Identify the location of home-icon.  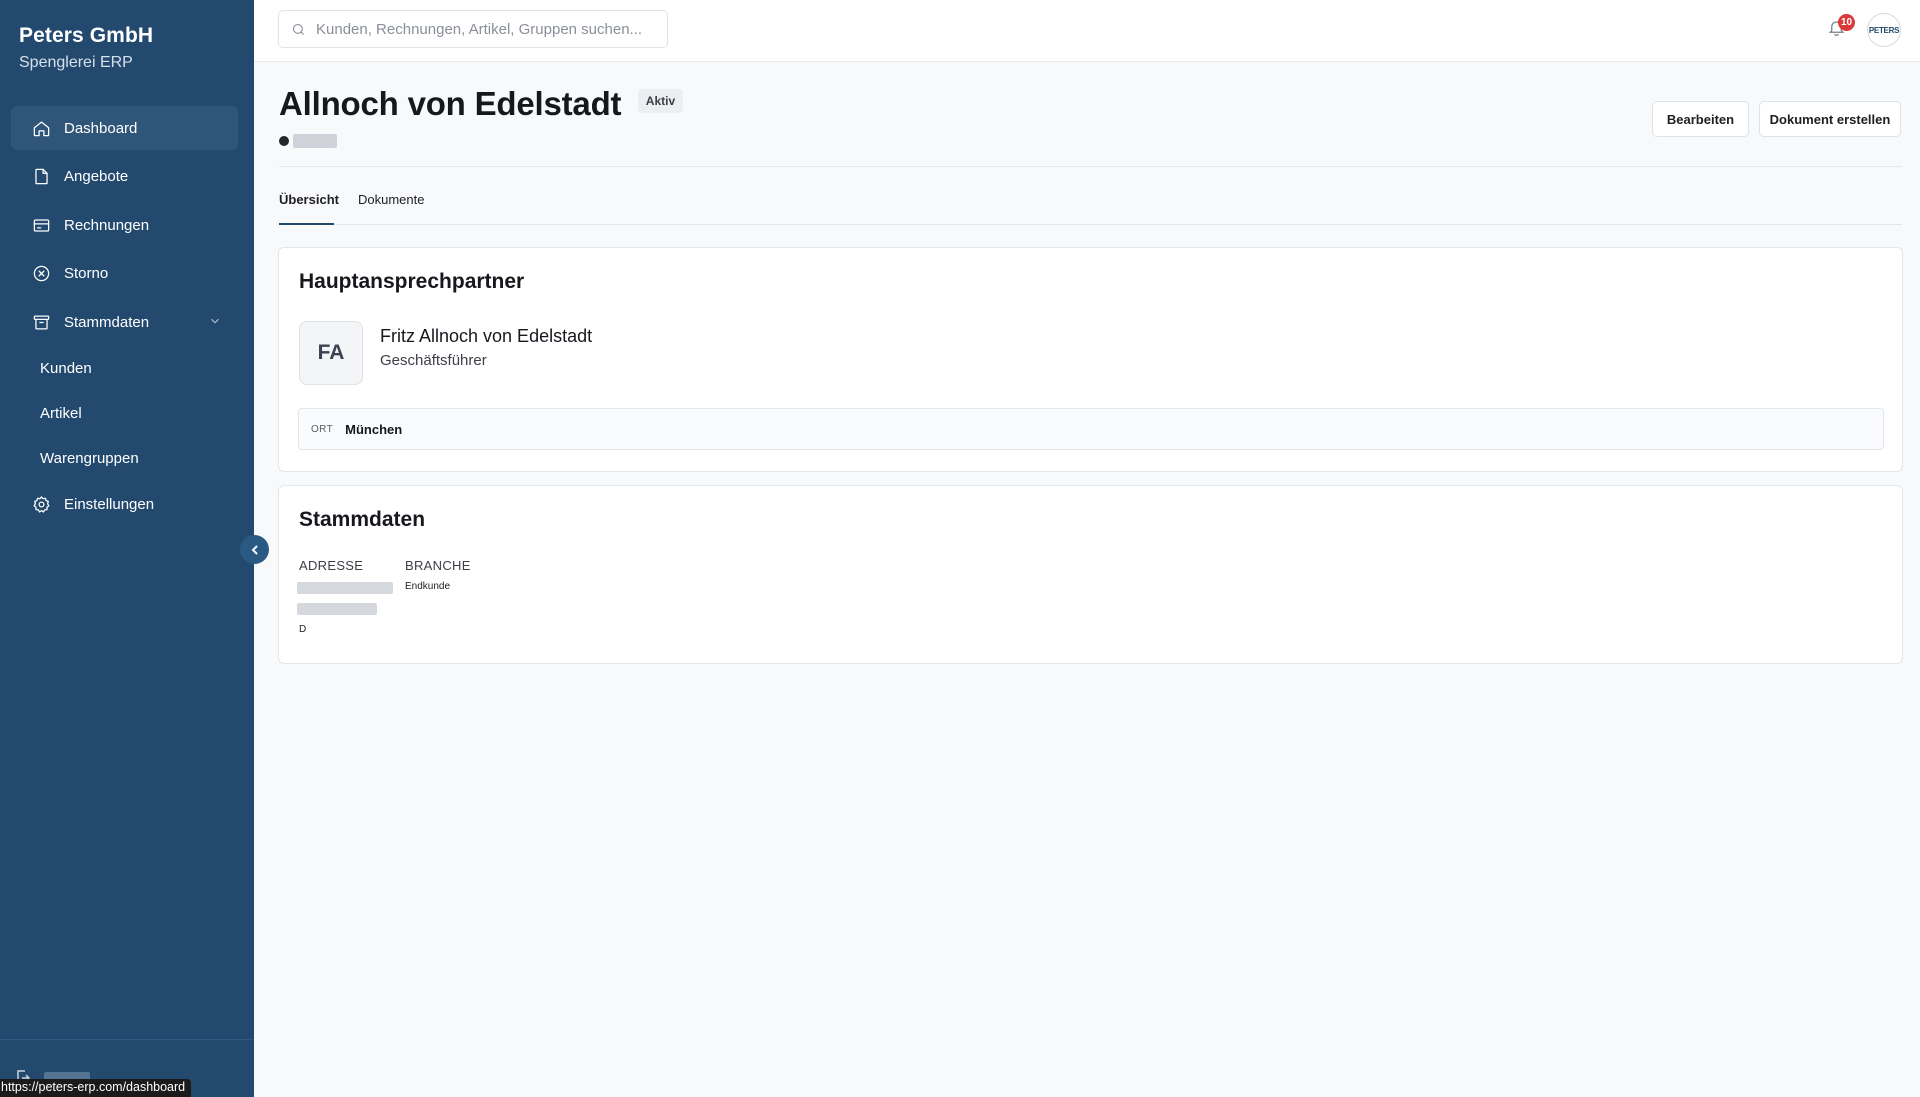
(41, 128).